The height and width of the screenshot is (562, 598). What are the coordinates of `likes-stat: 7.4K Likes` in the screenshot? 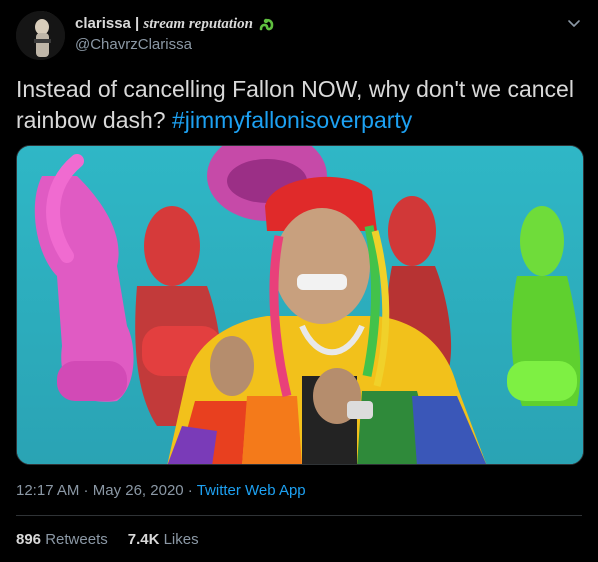 It's located at (163, 539).